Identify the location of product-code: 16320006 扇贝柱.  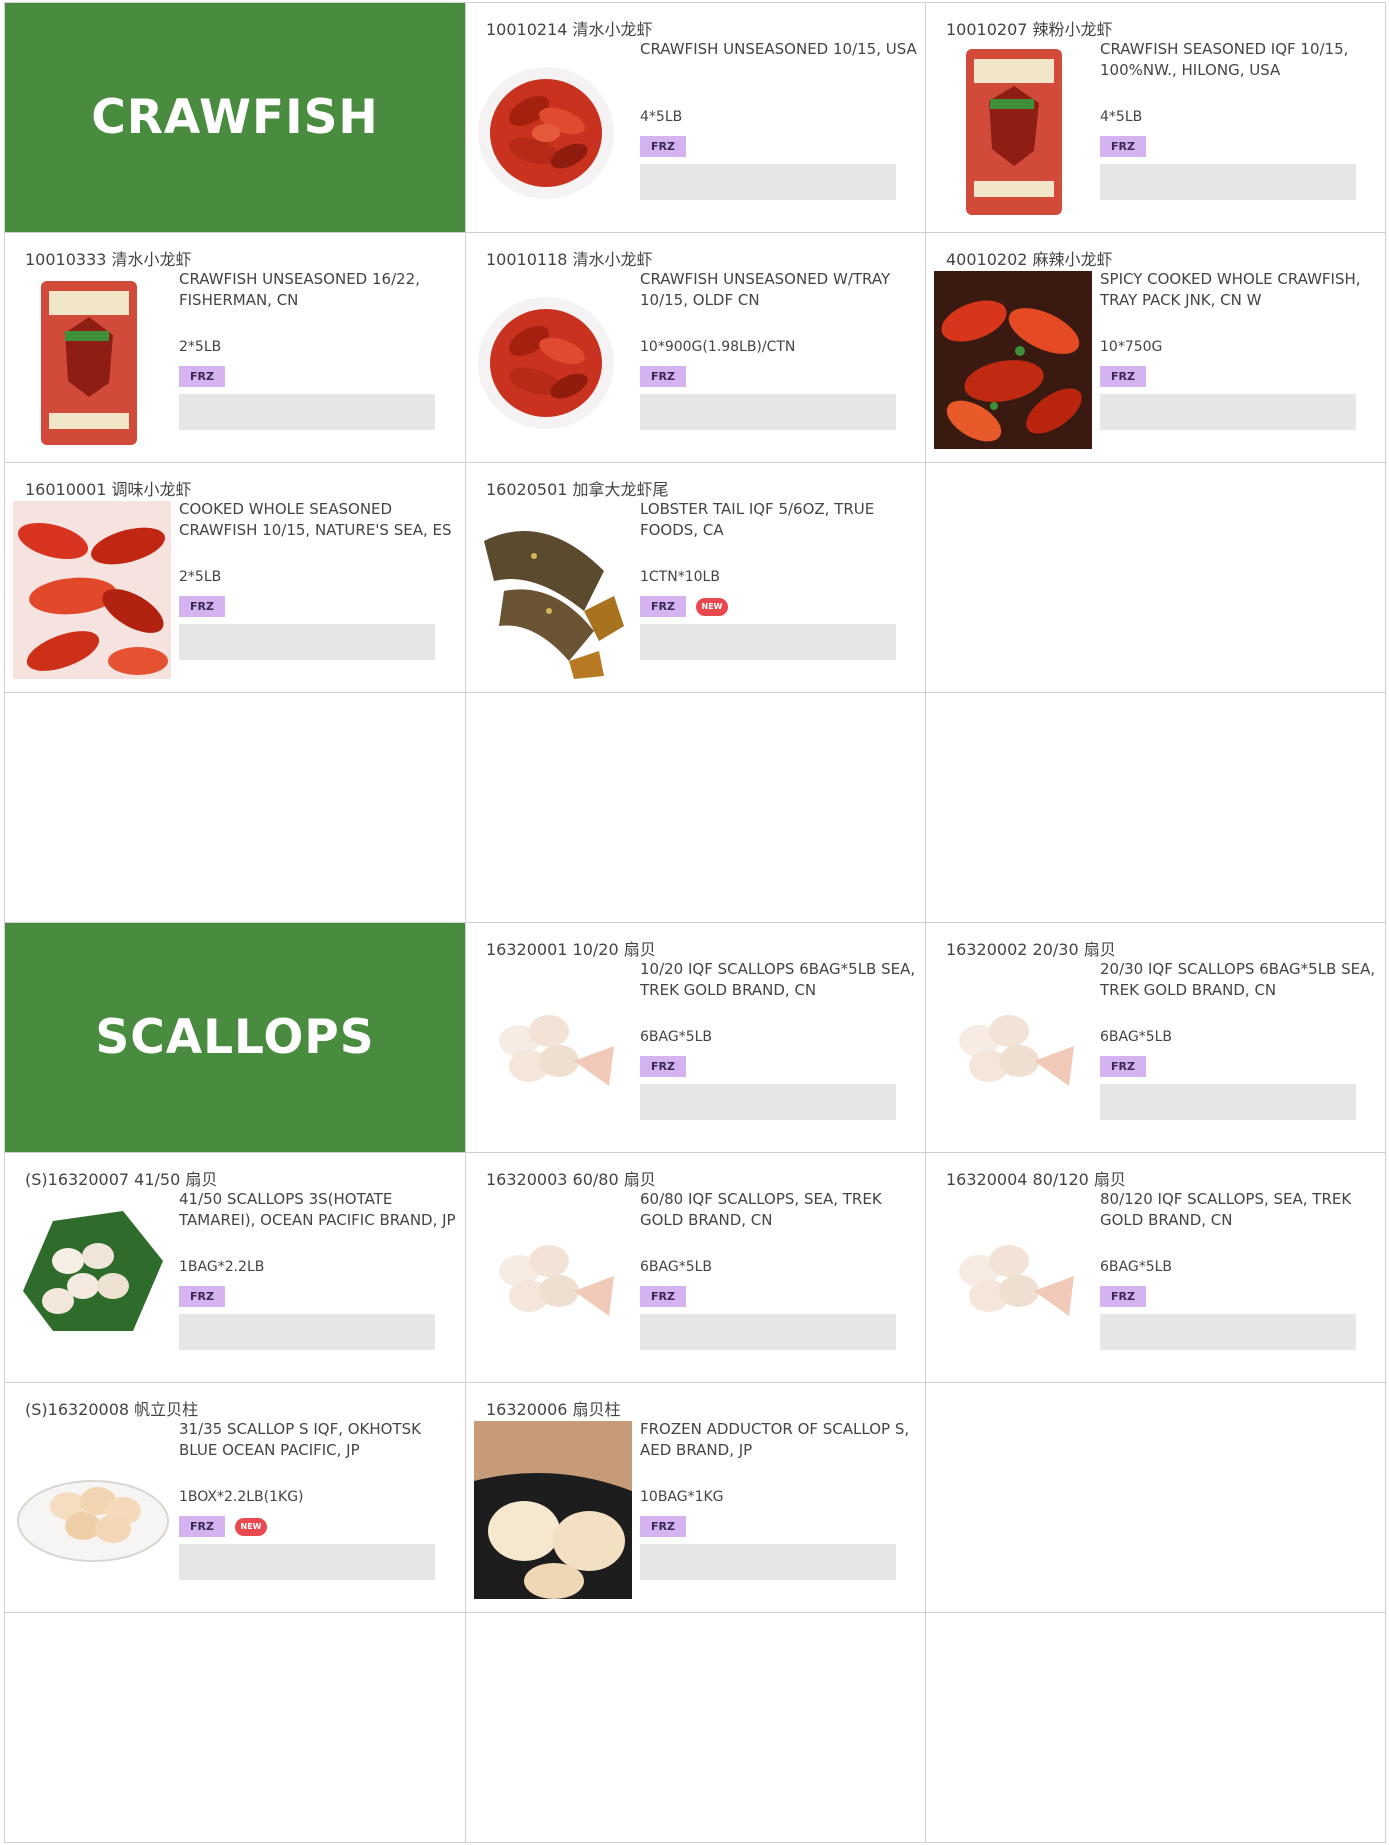
(553, 1409).